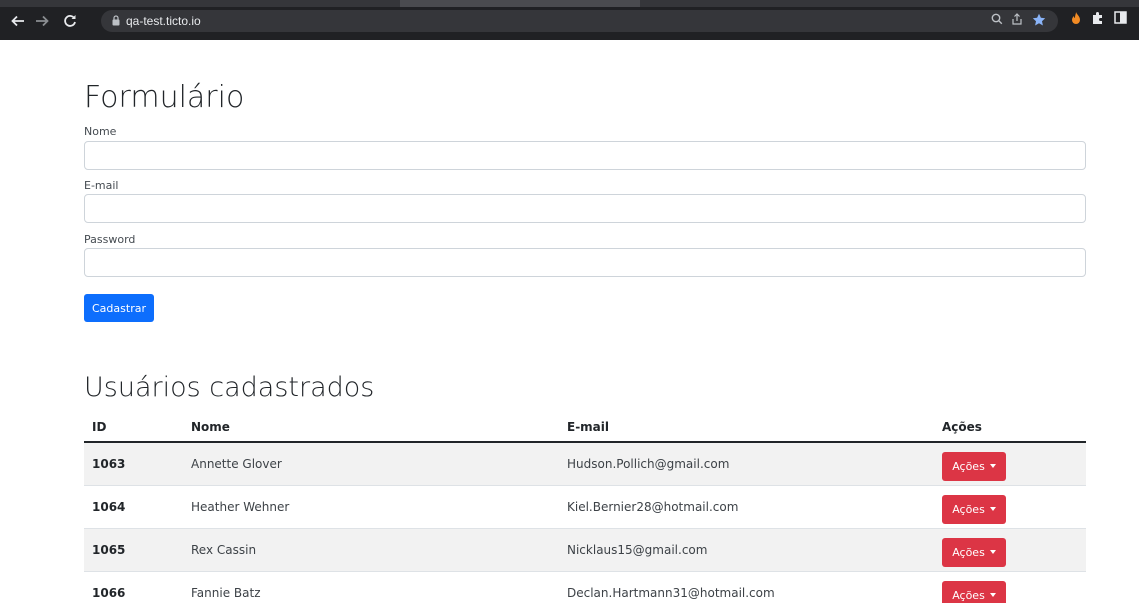 The height and width of the screenshot is (603, 1139). Describe the element at coordinates (164, 97) in the screenshot. I see `form-title: Formulário` at that location.